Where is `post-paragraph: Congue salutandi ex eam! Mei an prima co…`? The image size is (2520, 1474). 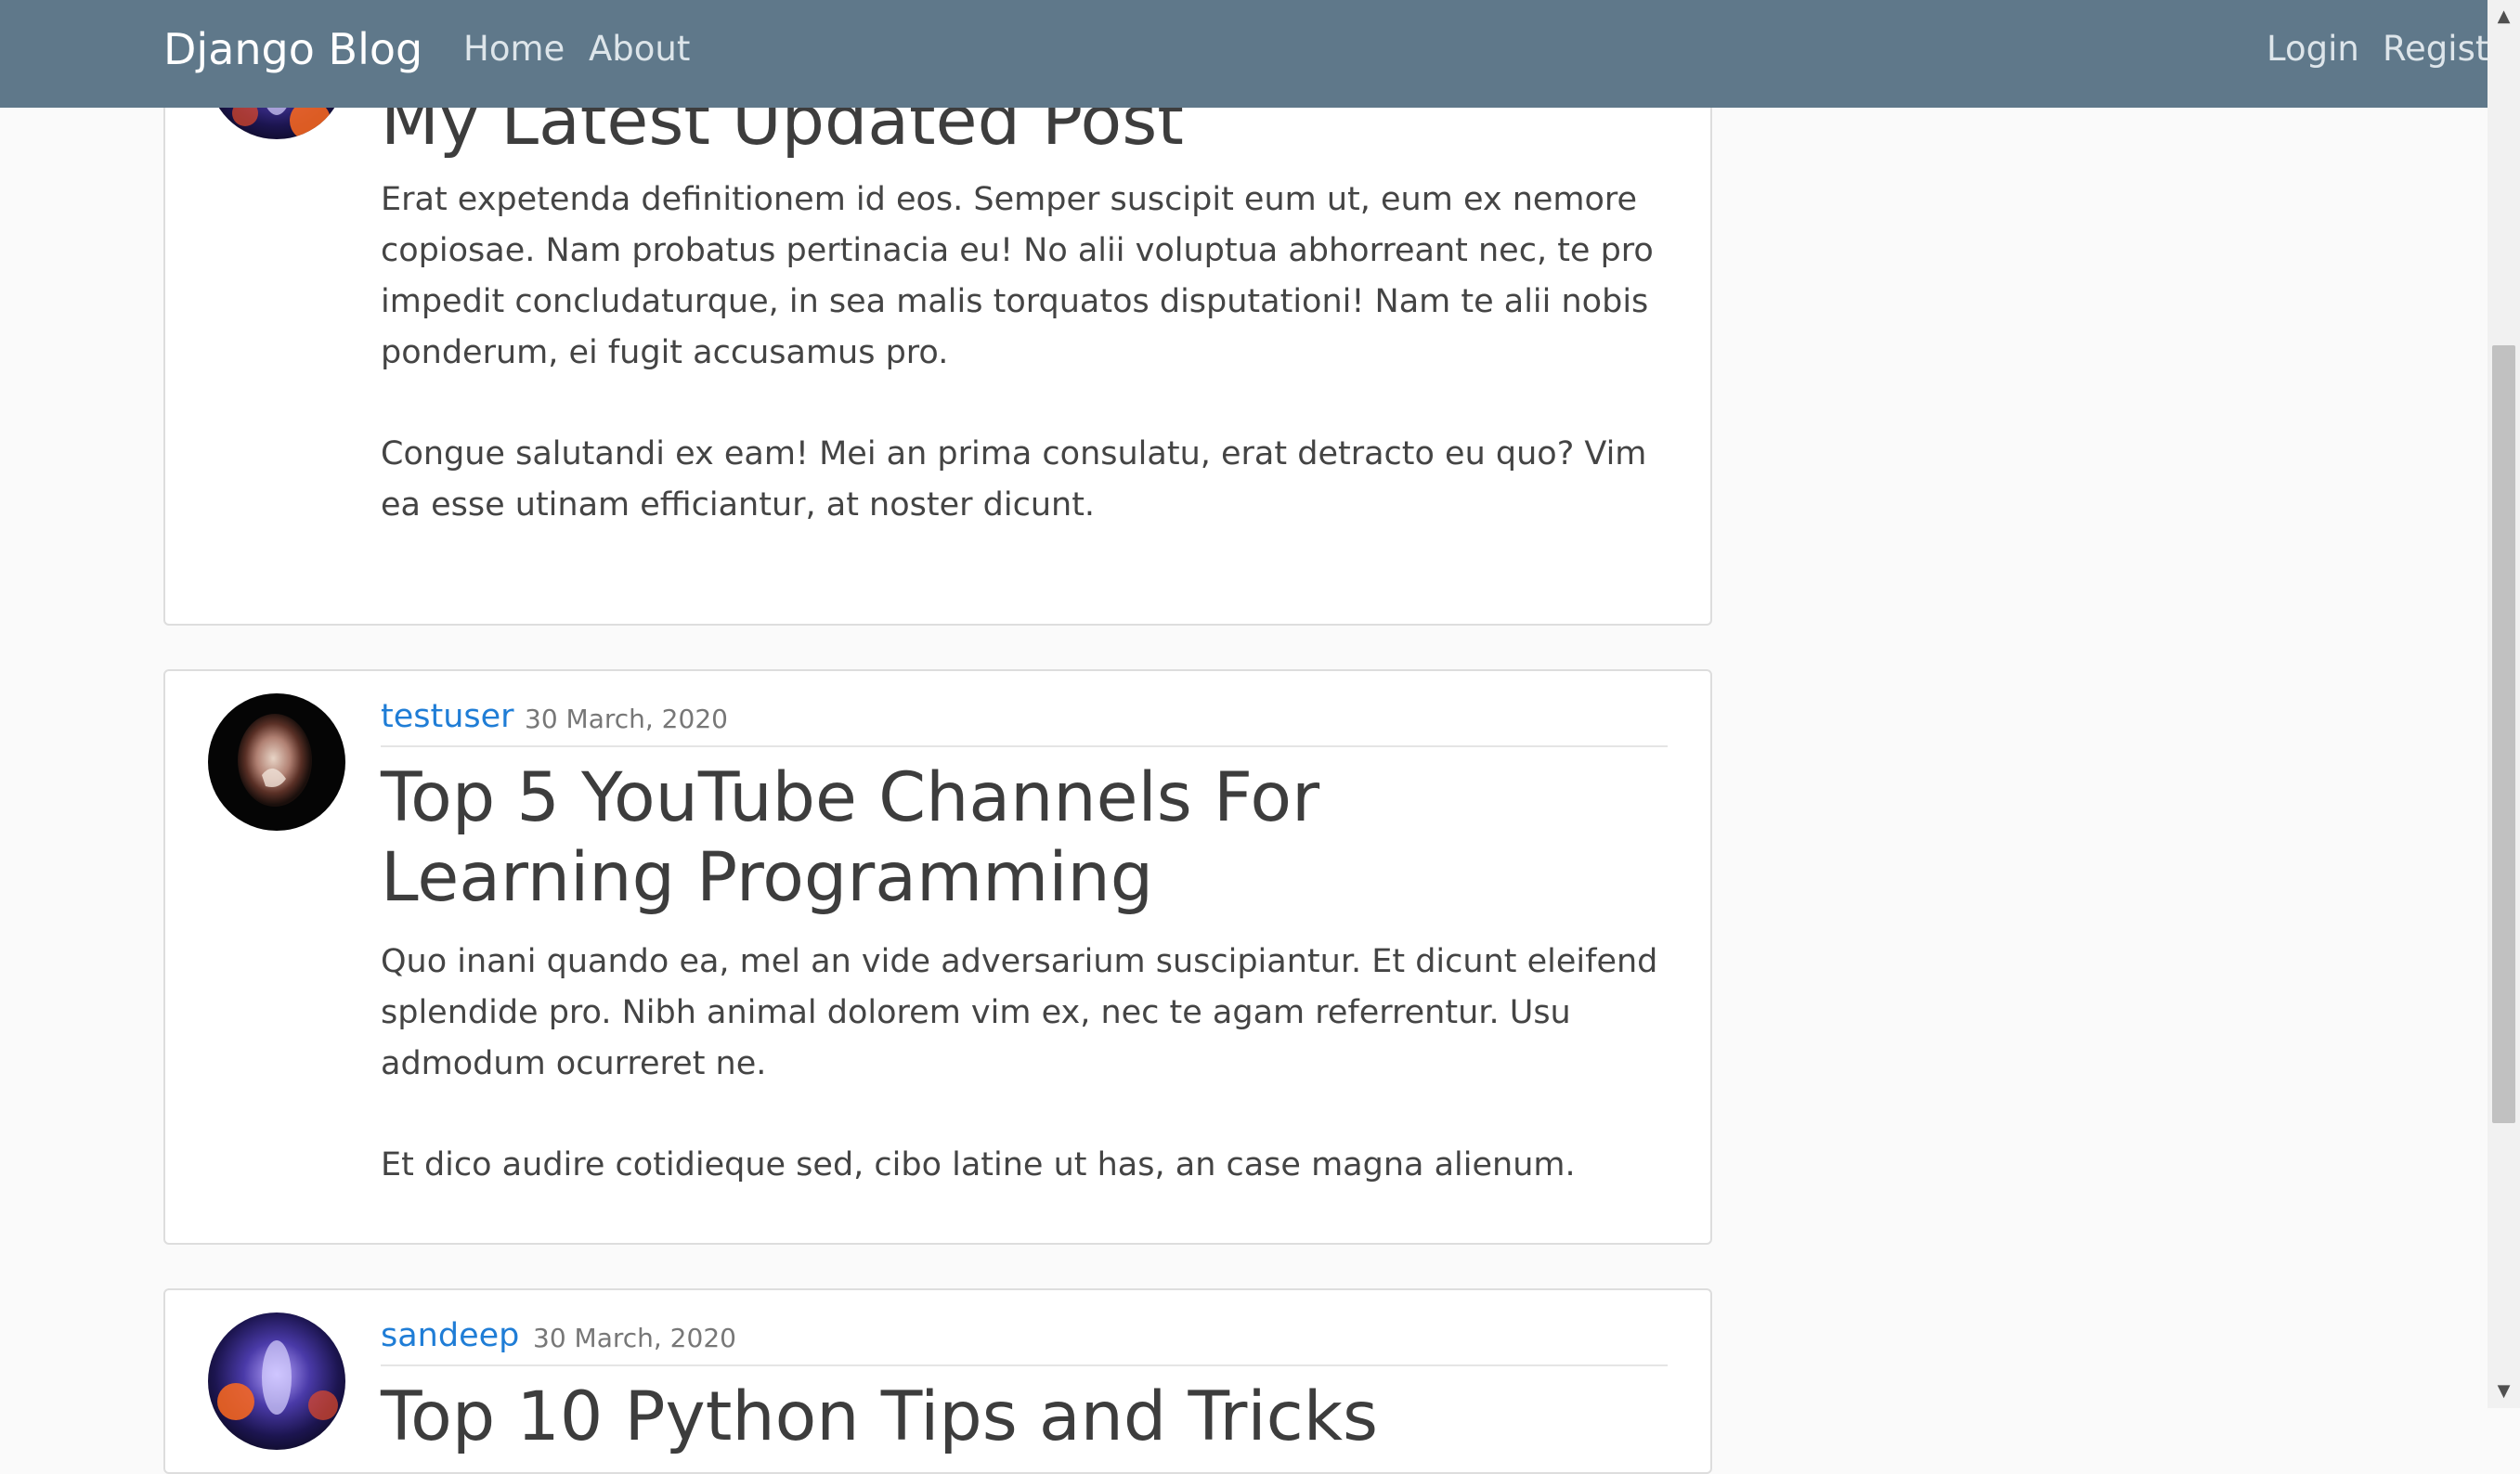 post-paragraph: Congue salutandi ex eam! Mei an prima co… is located at coordinates (1014, 479).